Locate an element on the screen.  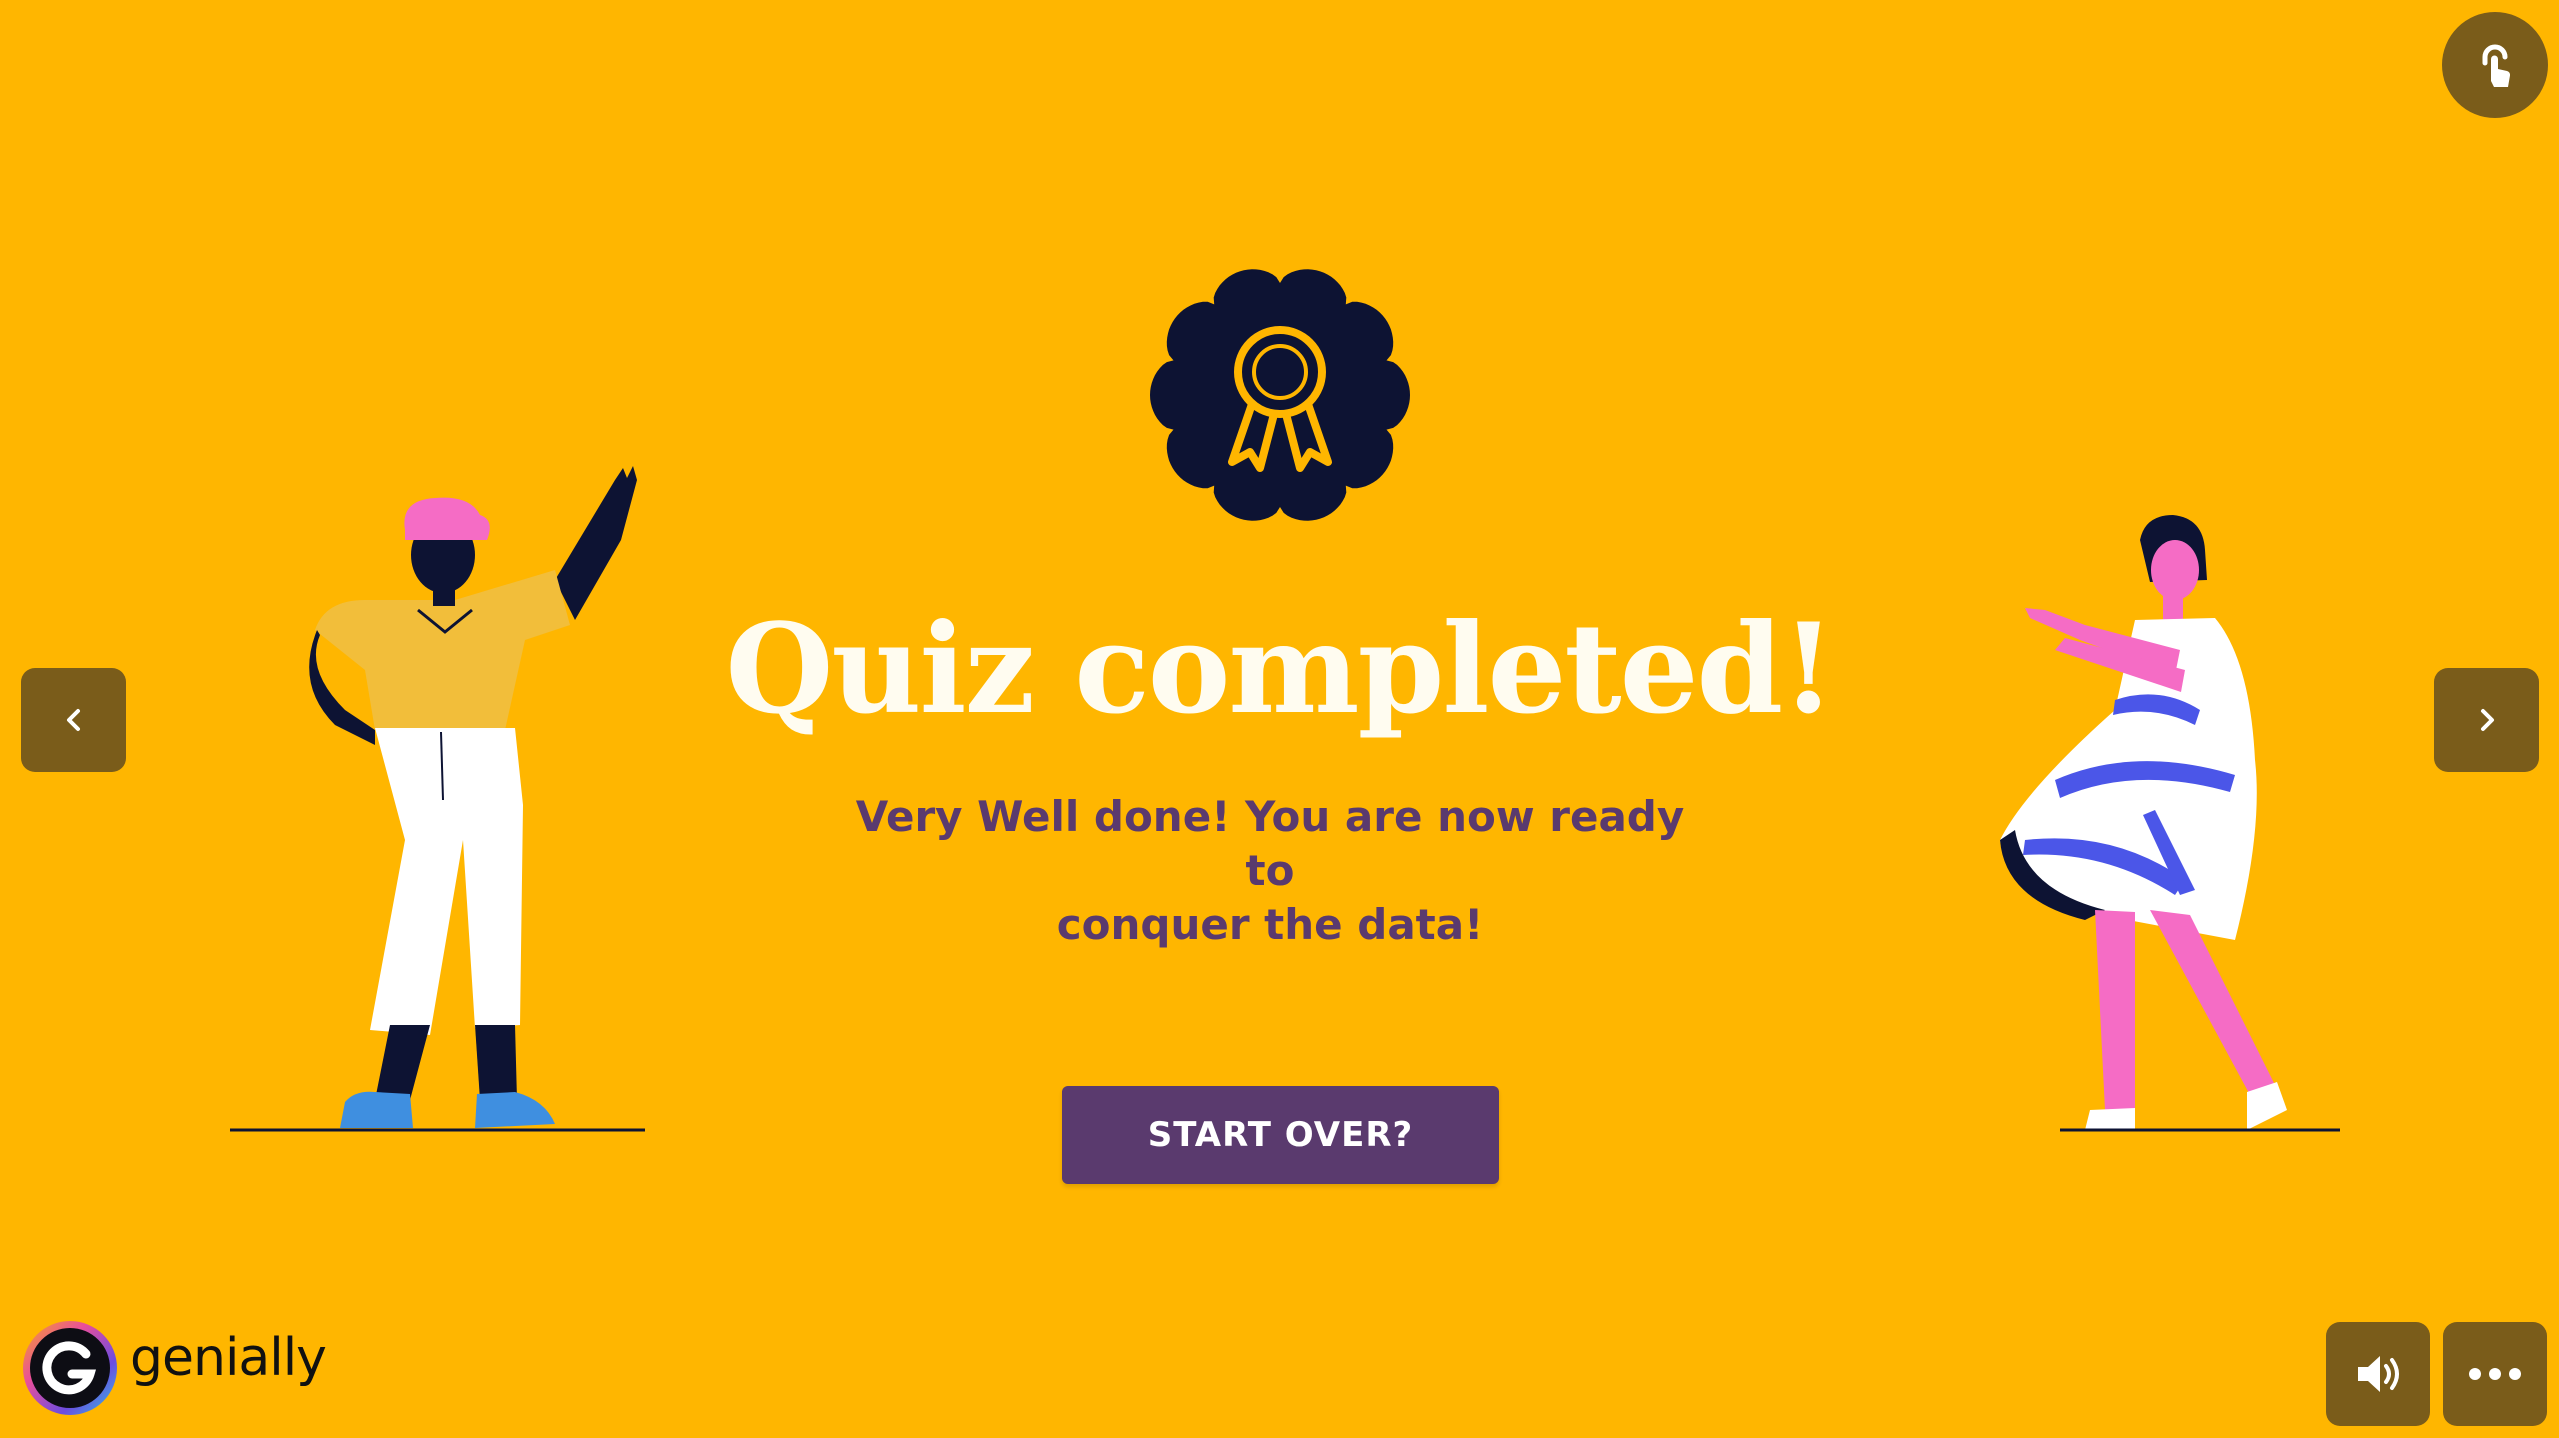
prev-slide-button is located at coordinates (73, 720).